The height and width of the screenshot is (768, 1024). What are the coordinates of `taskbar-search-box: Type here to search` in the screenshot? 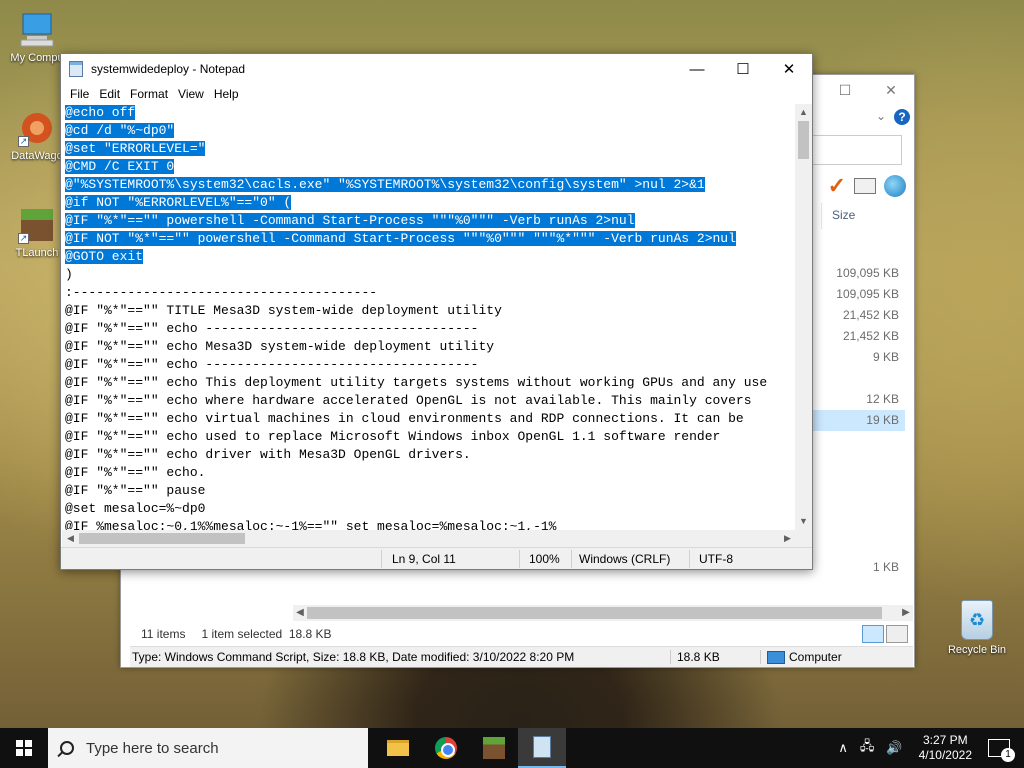 It's located at (208, 748).